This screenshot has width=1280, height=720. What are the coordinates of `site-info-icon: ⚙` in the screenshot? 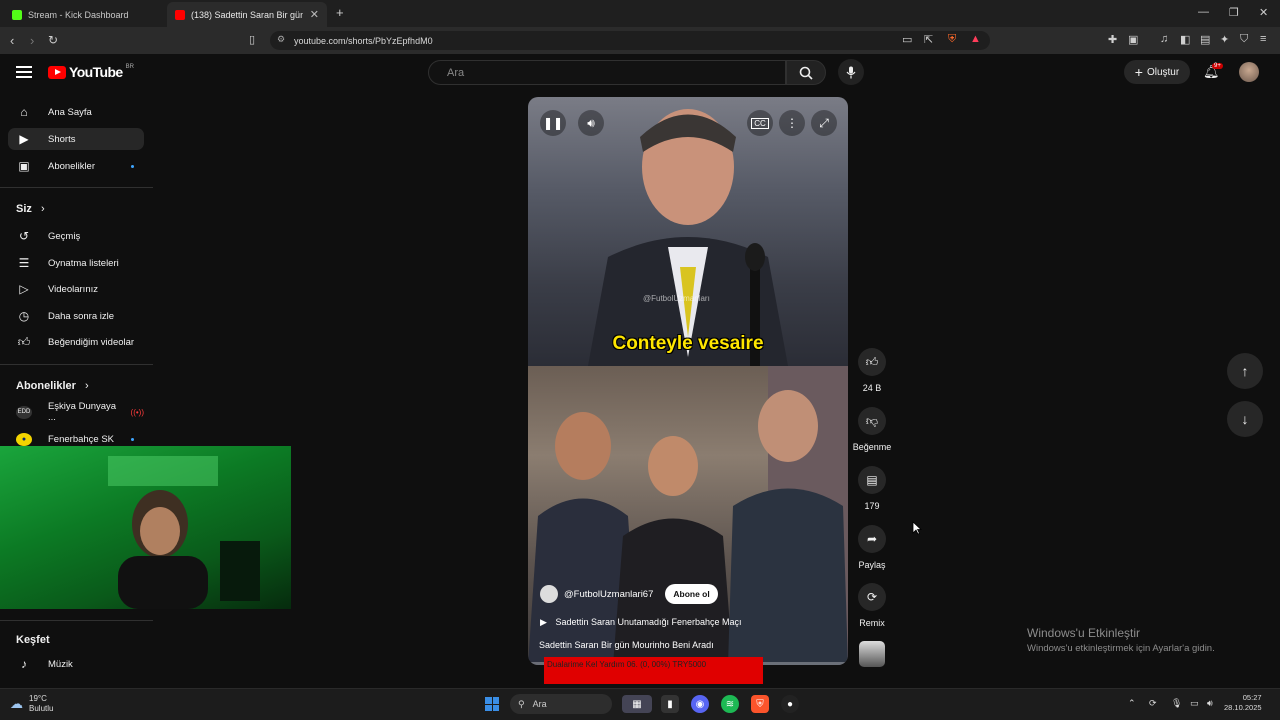 It's located at (281, 39).